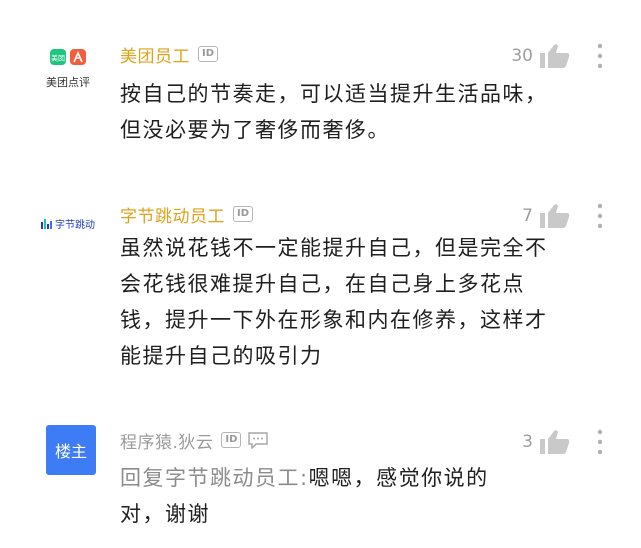 The image size is (641, 548). What do you see at coordinates (155, 54) in the screenshot?
I see `comment-author: 美团员工` at bounding box center [155, 54].